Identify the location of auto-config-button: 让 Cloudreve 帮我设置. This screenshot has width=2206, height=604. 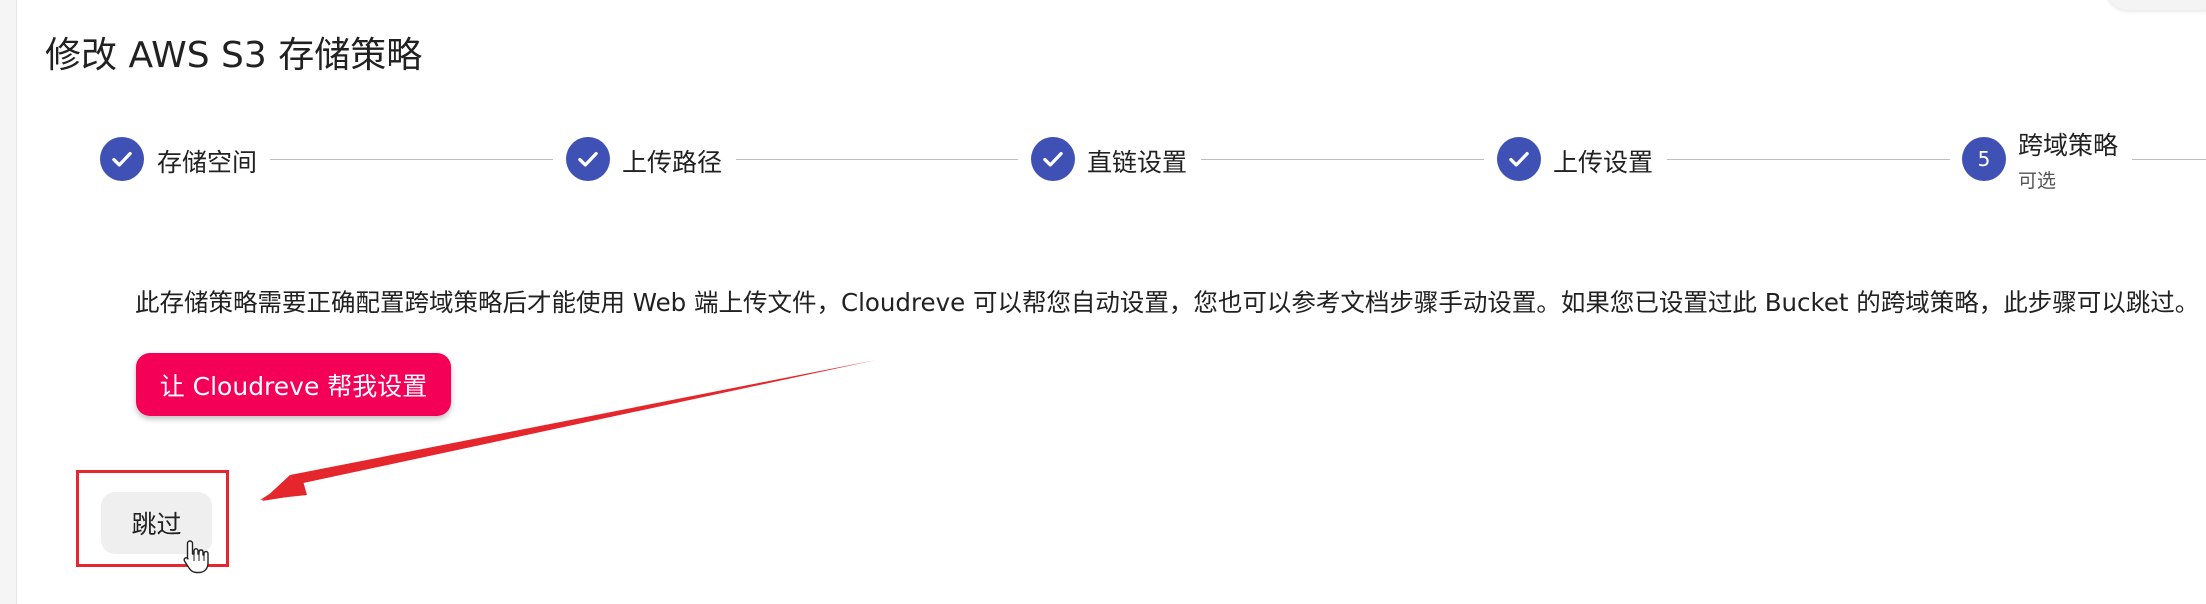
(293, 384).